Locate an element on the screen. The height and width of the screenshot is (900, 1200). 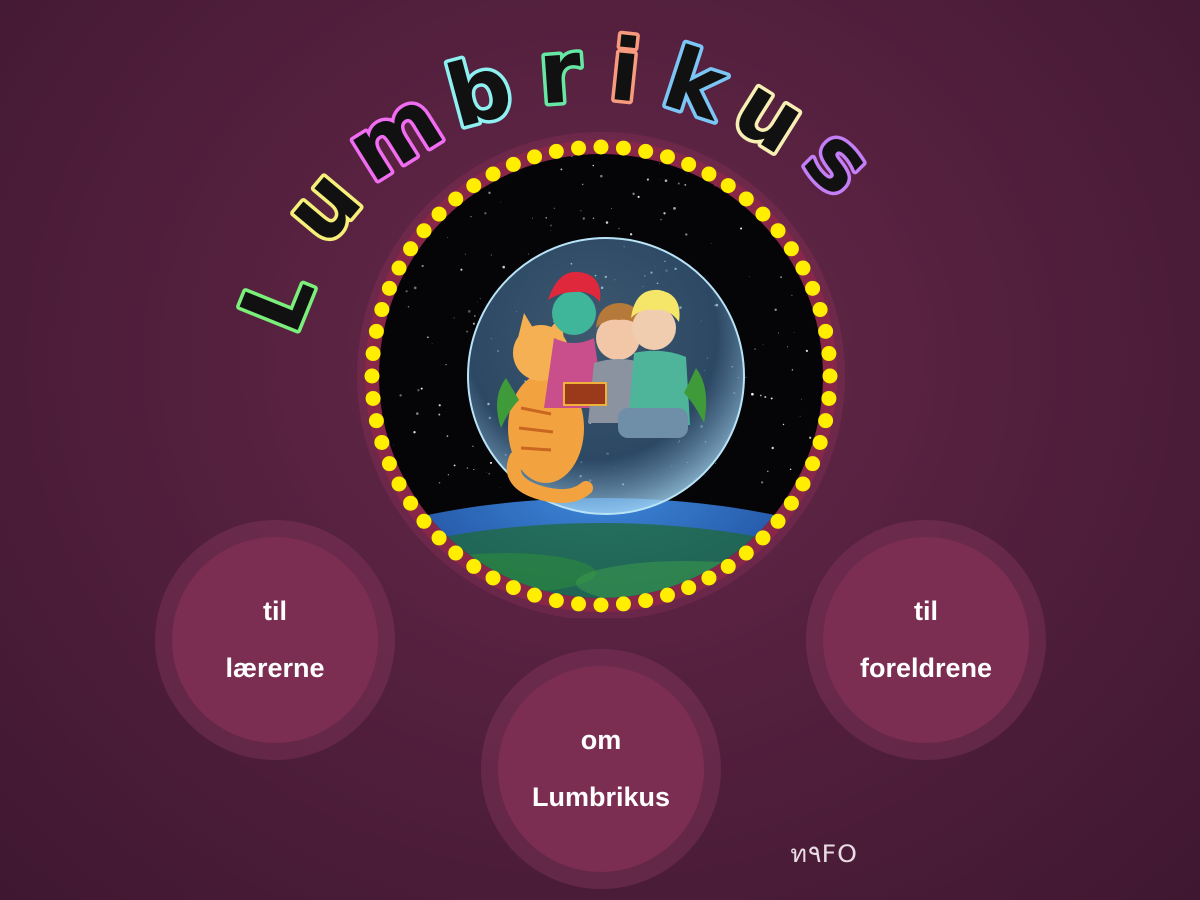
parents-button: til foreldrene is located at coordinates (926, 640).